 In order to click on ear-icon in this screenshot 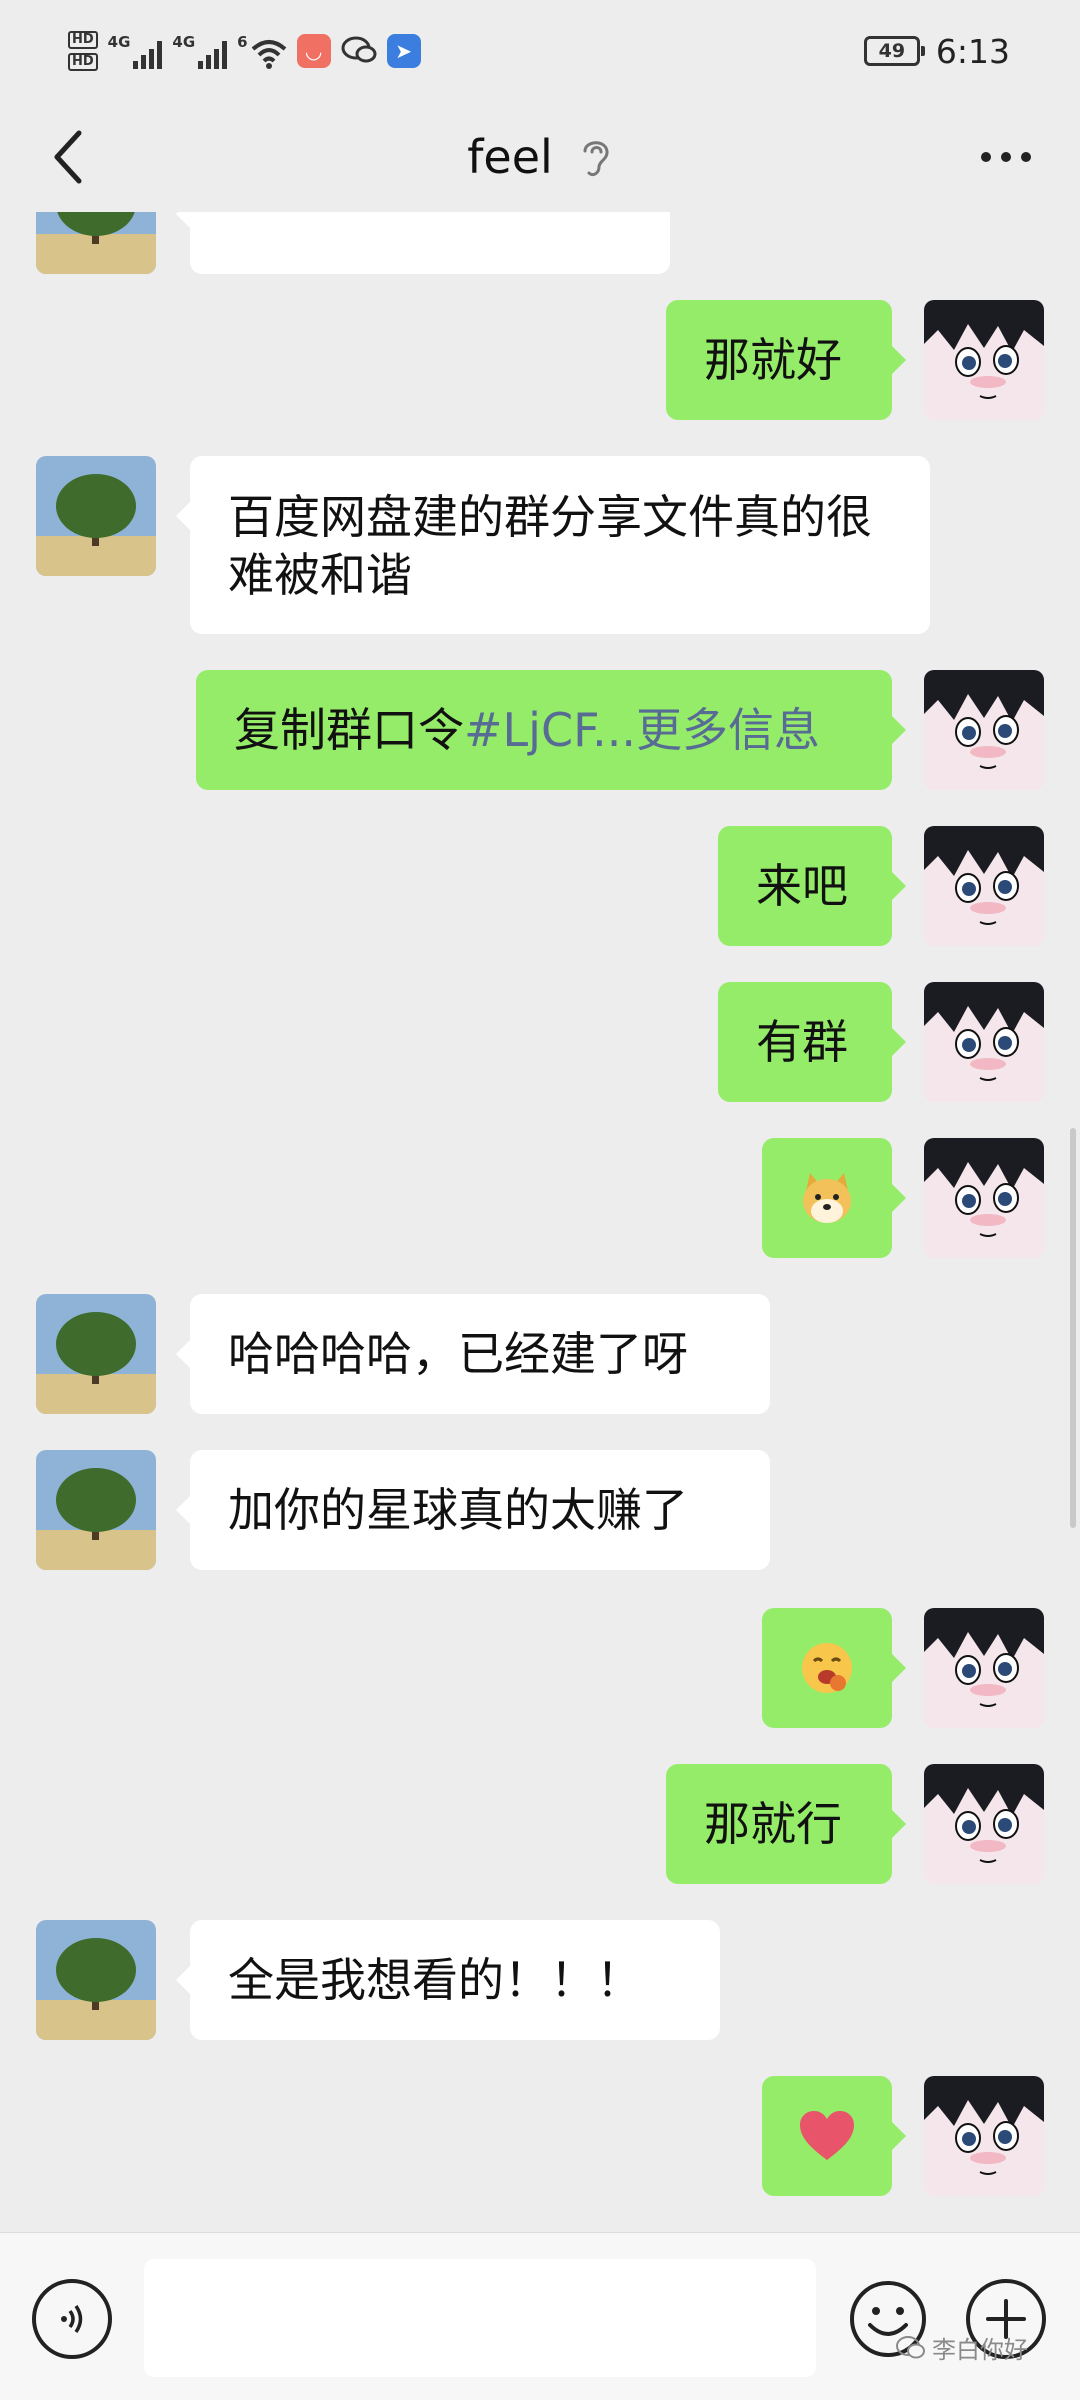, I will do `click(596, 159)`.